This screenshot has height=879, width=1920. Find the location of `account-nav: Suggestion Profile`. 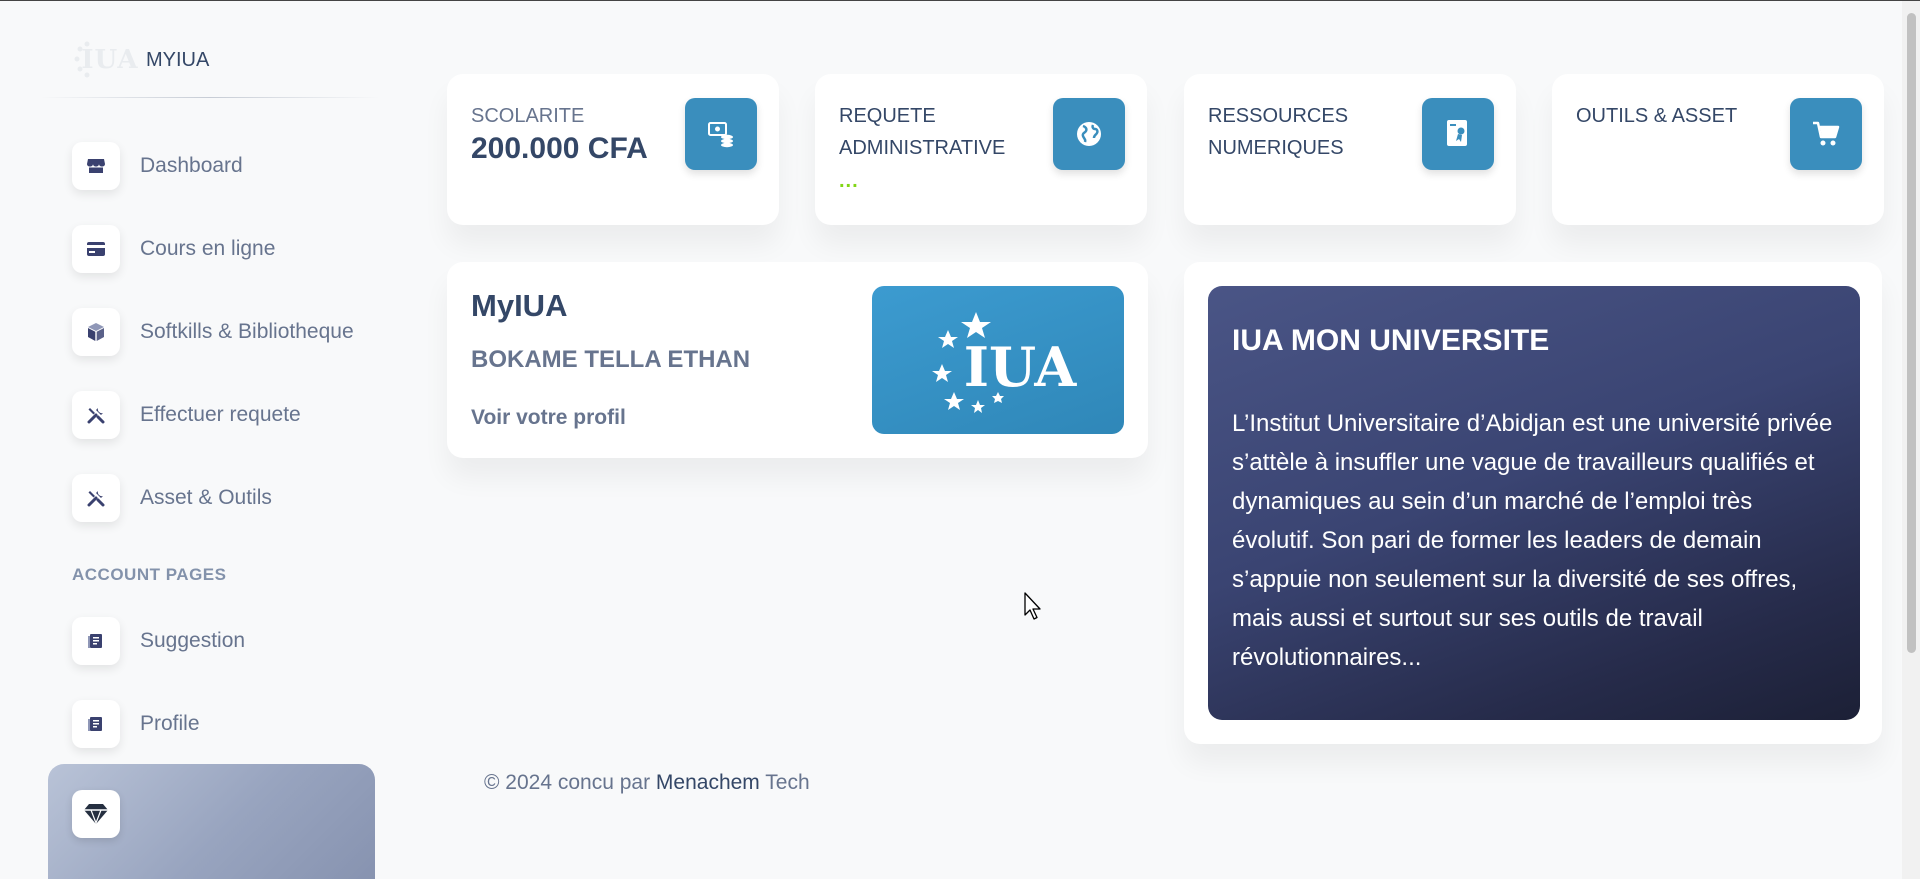

account-nav: Suggestion Profile is located at coordinates (158, 700).